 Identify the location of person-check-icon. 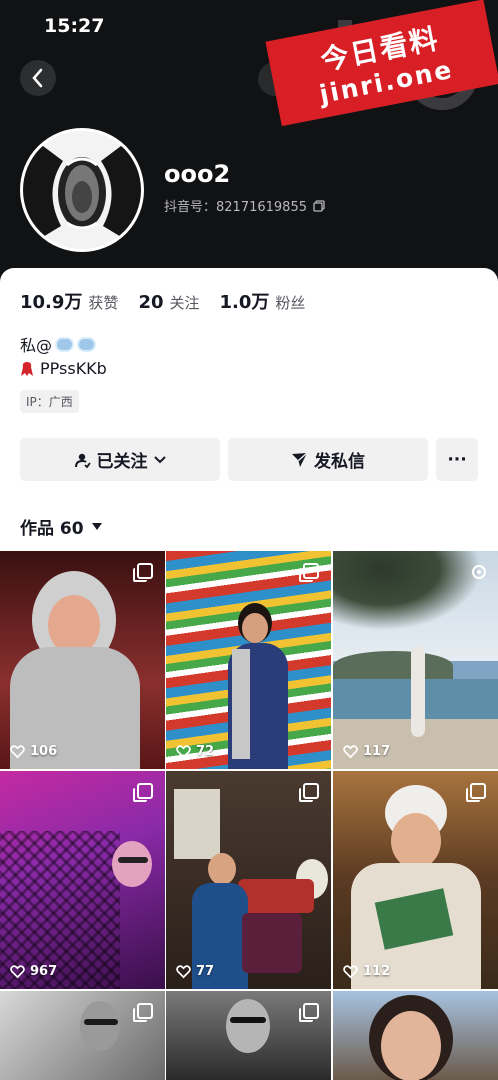
(82, 460).